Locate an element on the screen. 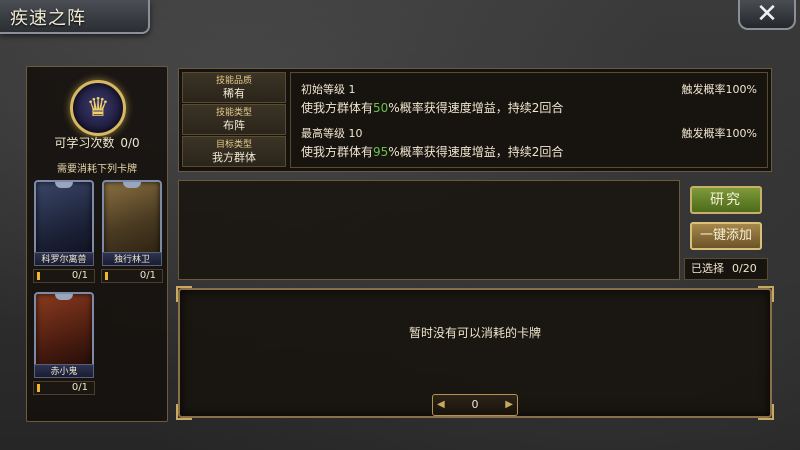  card-name-3: 赤小鬼 is located at coordinates (64, 371).